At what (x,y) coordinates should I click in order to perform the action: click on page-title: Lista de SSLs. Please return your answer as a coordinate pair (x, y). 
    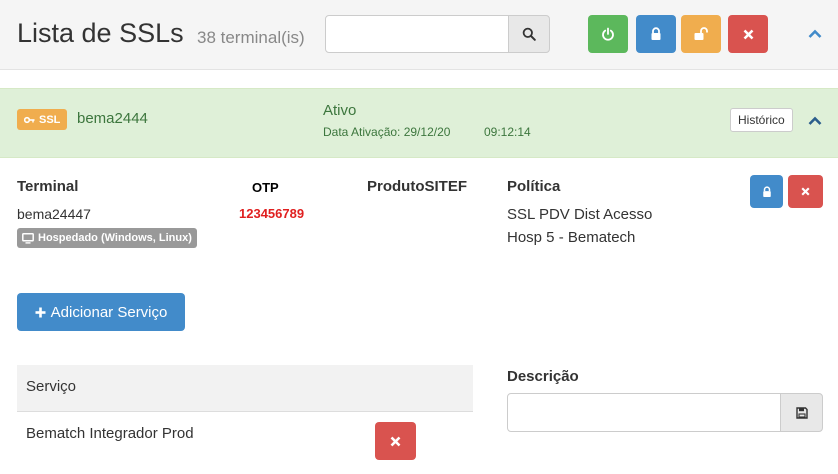
    Looking at the image, I should click on (100, 33).